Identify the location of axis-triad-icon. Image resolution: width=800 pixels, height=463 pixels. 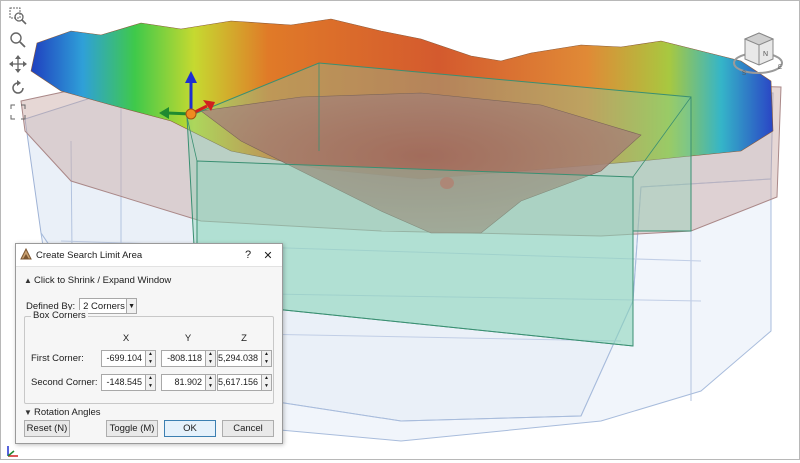
(13, 451).